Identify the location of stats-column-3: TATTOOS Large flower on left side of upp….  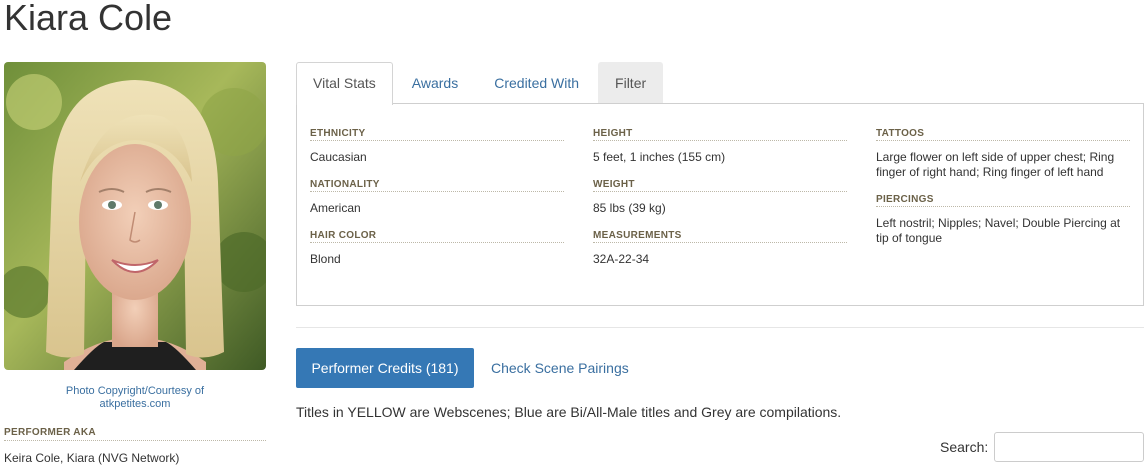
(1003, 194).